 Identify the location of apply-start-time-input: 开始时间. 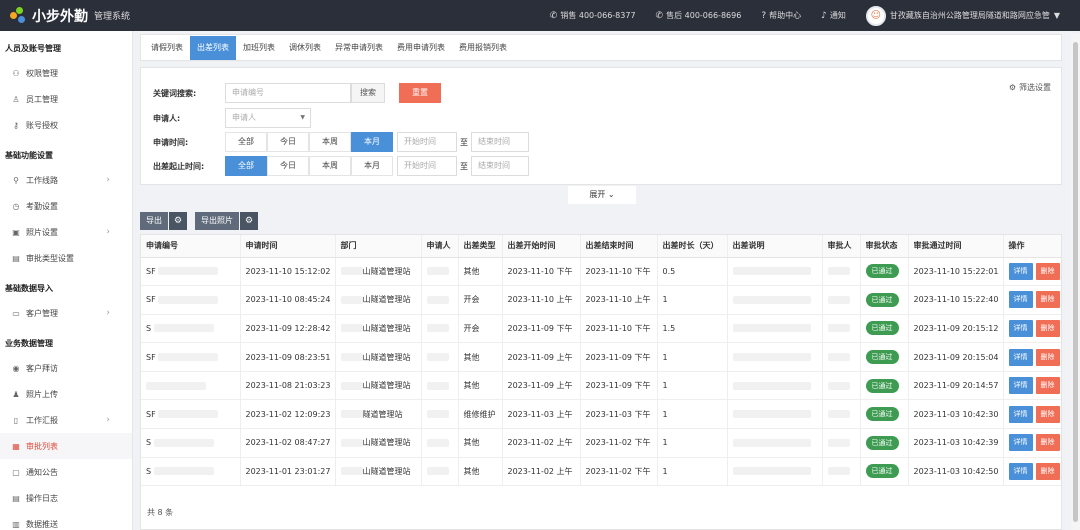
(427, 142).